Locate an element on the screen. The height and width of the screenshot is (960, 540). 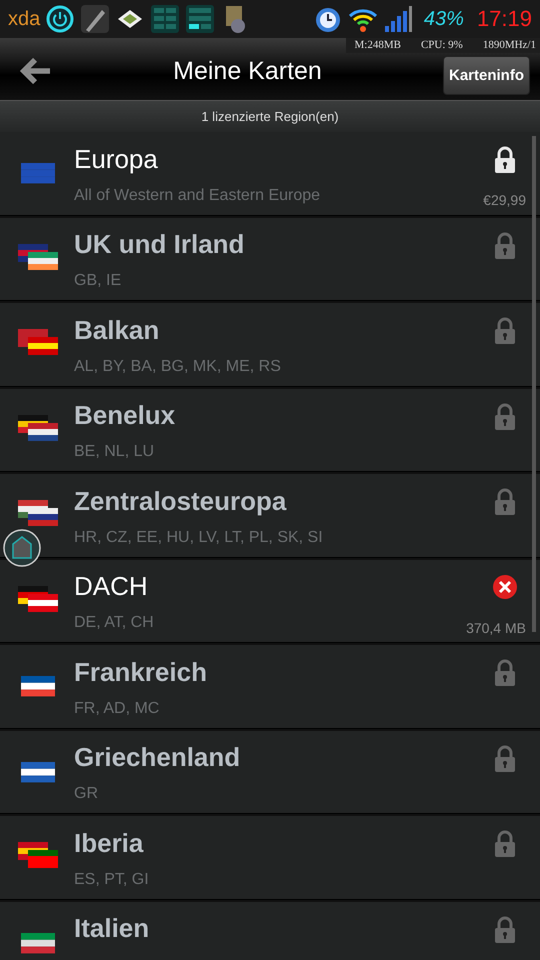
region-name: Balkan is located at coordinates (117, 330).